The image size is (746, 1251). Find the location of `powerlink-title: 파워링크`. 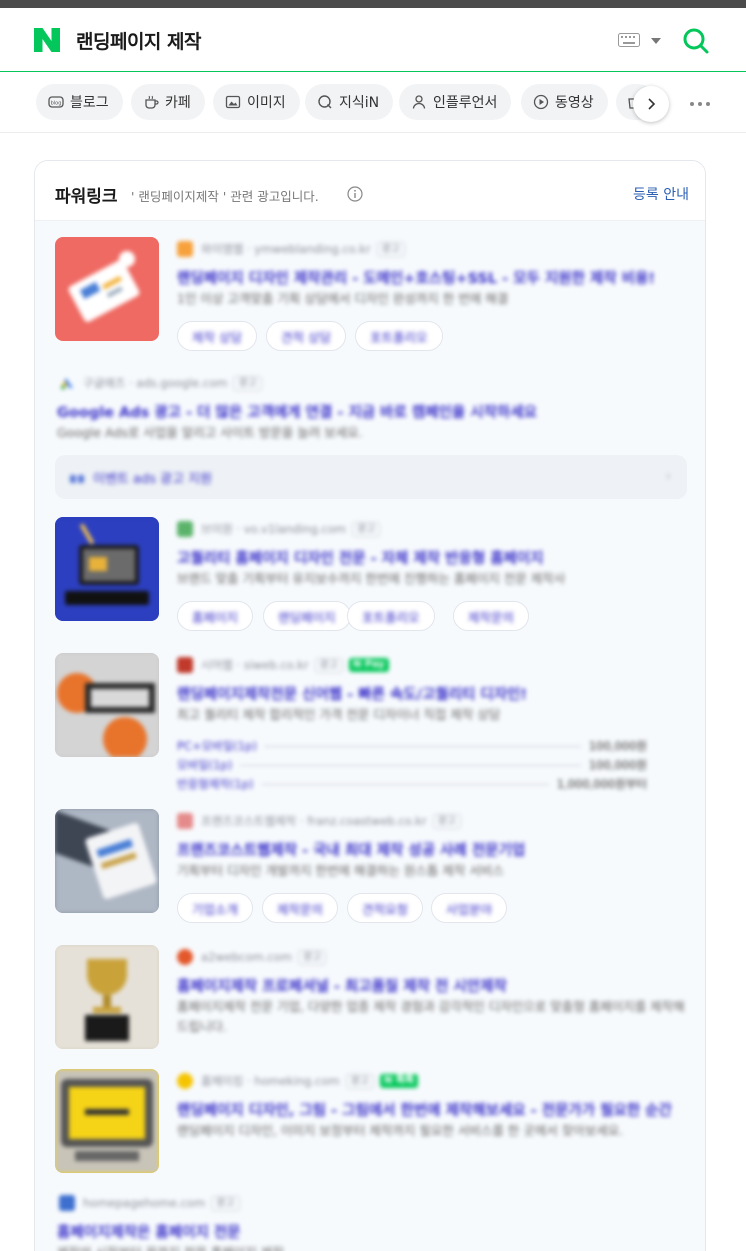

powerlink-title: 파워링크 is located at coordinates (86, 197).